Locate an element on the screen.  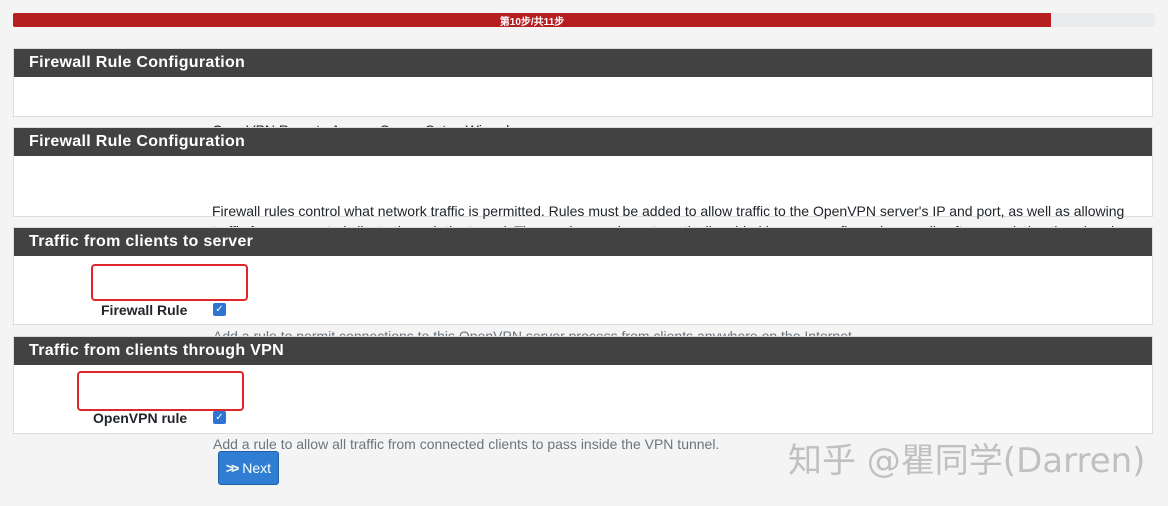
next-button-label: Next is located at coordinates (257, 468).